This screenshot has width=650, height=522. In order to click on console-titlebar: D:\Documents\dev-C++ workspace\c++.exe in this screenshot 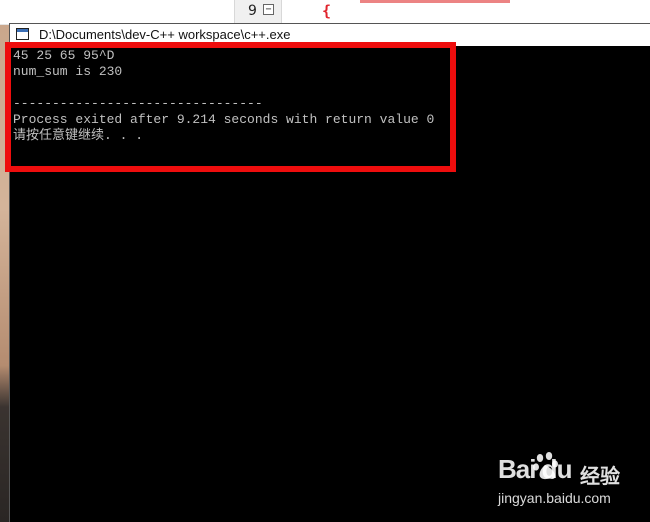, I will do `click(330, 35)`.